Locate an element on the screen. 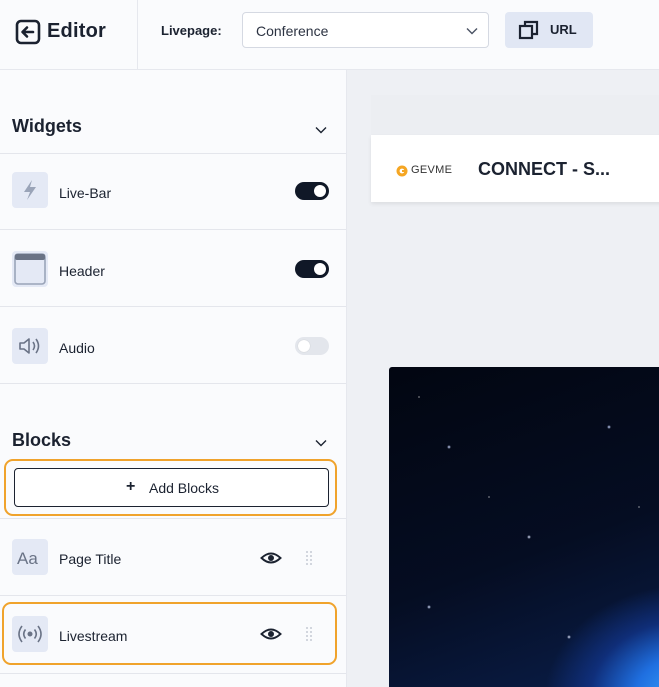  block-label-page-title: Page Title is located at coordinates (90, 559).